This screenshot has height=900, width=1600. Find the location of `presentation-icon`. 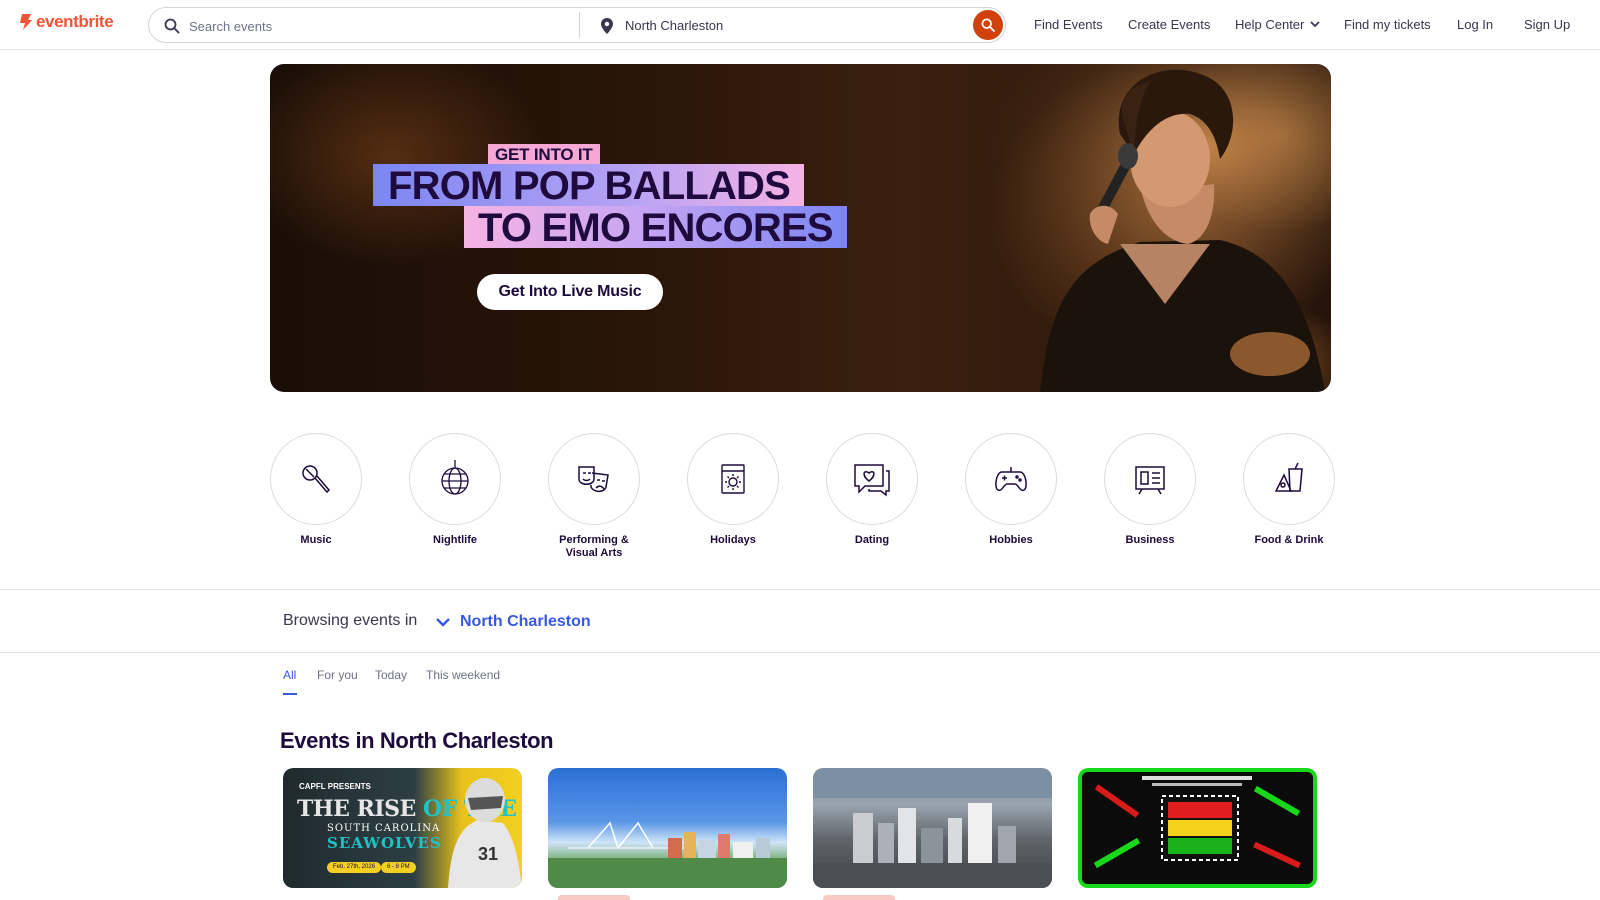

presentation-icon is located at coordinates (1150, 480).